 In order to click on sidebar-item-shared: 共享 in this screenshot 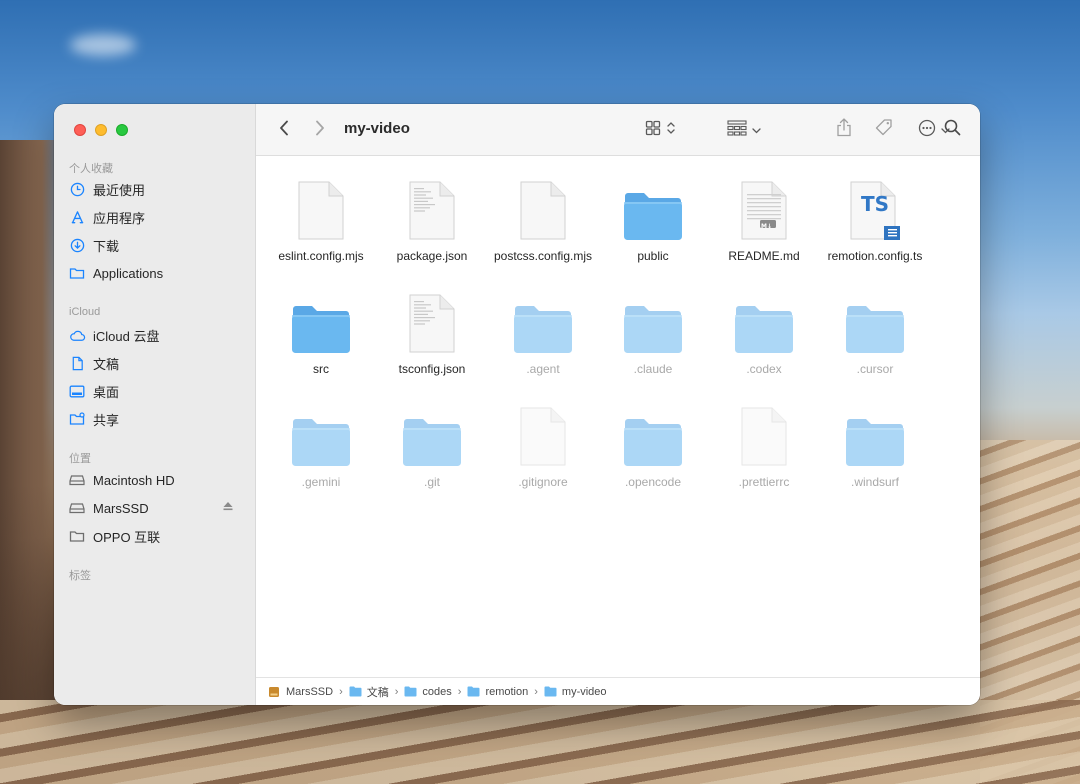, I will do `click(156, 419)`.